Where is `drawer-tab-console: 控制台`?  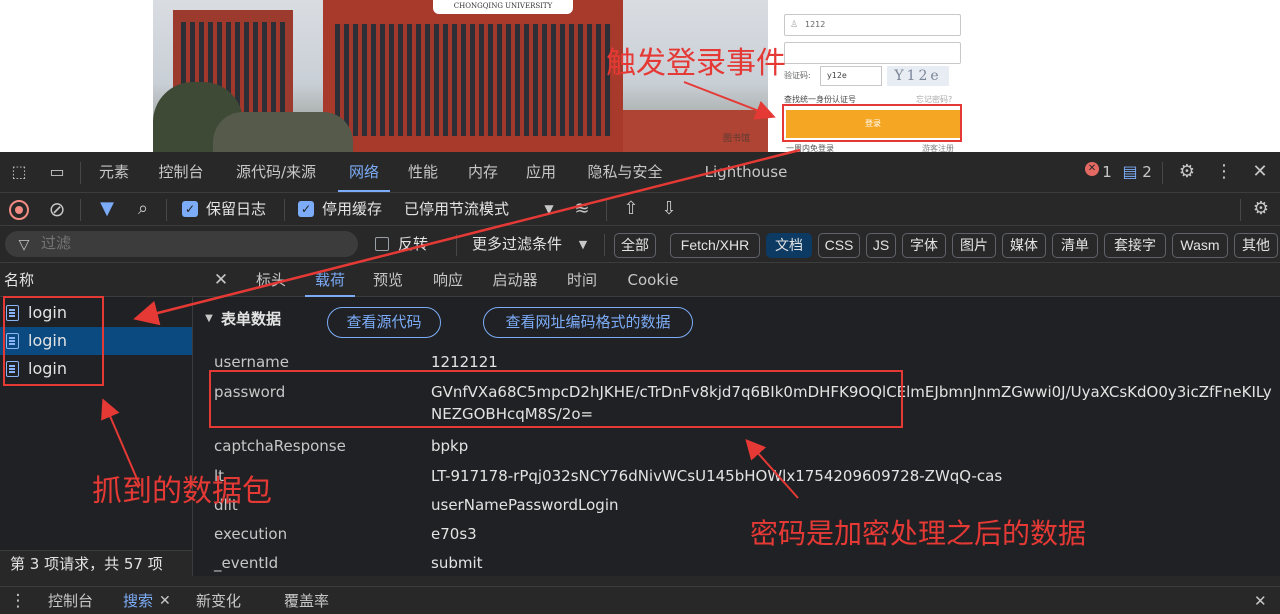
drawer-tab-console: 控制台 is located at coordinates (70, 600).